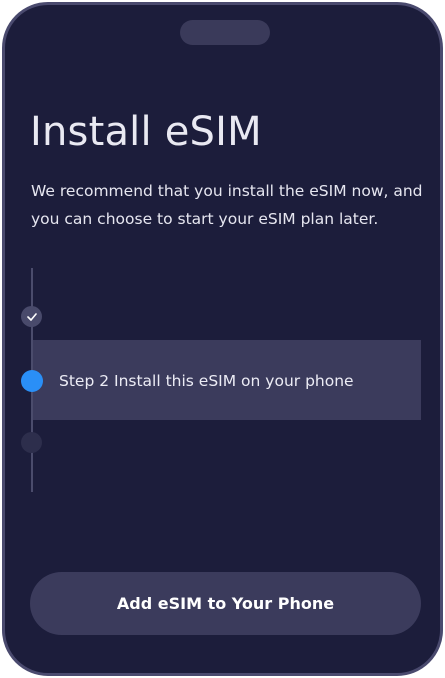 The width and height of the screenshot is (445, 678). Describe the element at coordinates (225, 603) in the screenshot. I see `add-esim-button: Add eSIM to Your Phone` at that location.